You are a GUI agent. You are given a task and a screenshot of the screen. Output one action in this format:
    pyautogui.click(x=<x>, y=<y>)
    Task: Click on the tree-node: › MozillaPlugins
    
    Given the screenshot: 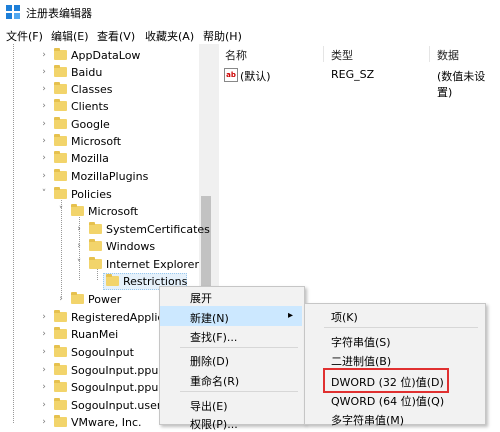 What is the action you would take?
    pyautogui.click(x=99, y=176)
    